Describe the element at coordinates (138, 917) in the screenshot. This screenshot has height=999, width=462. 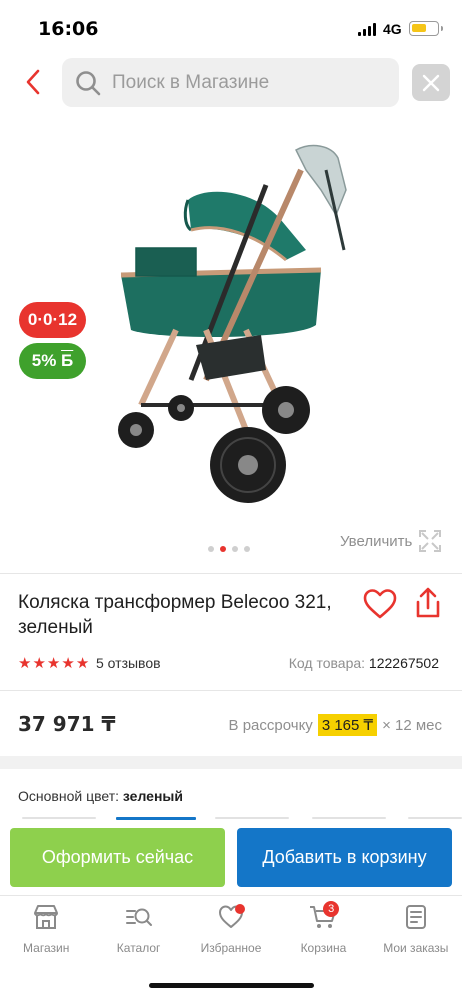
I see `catalog-search-icon` at that location.